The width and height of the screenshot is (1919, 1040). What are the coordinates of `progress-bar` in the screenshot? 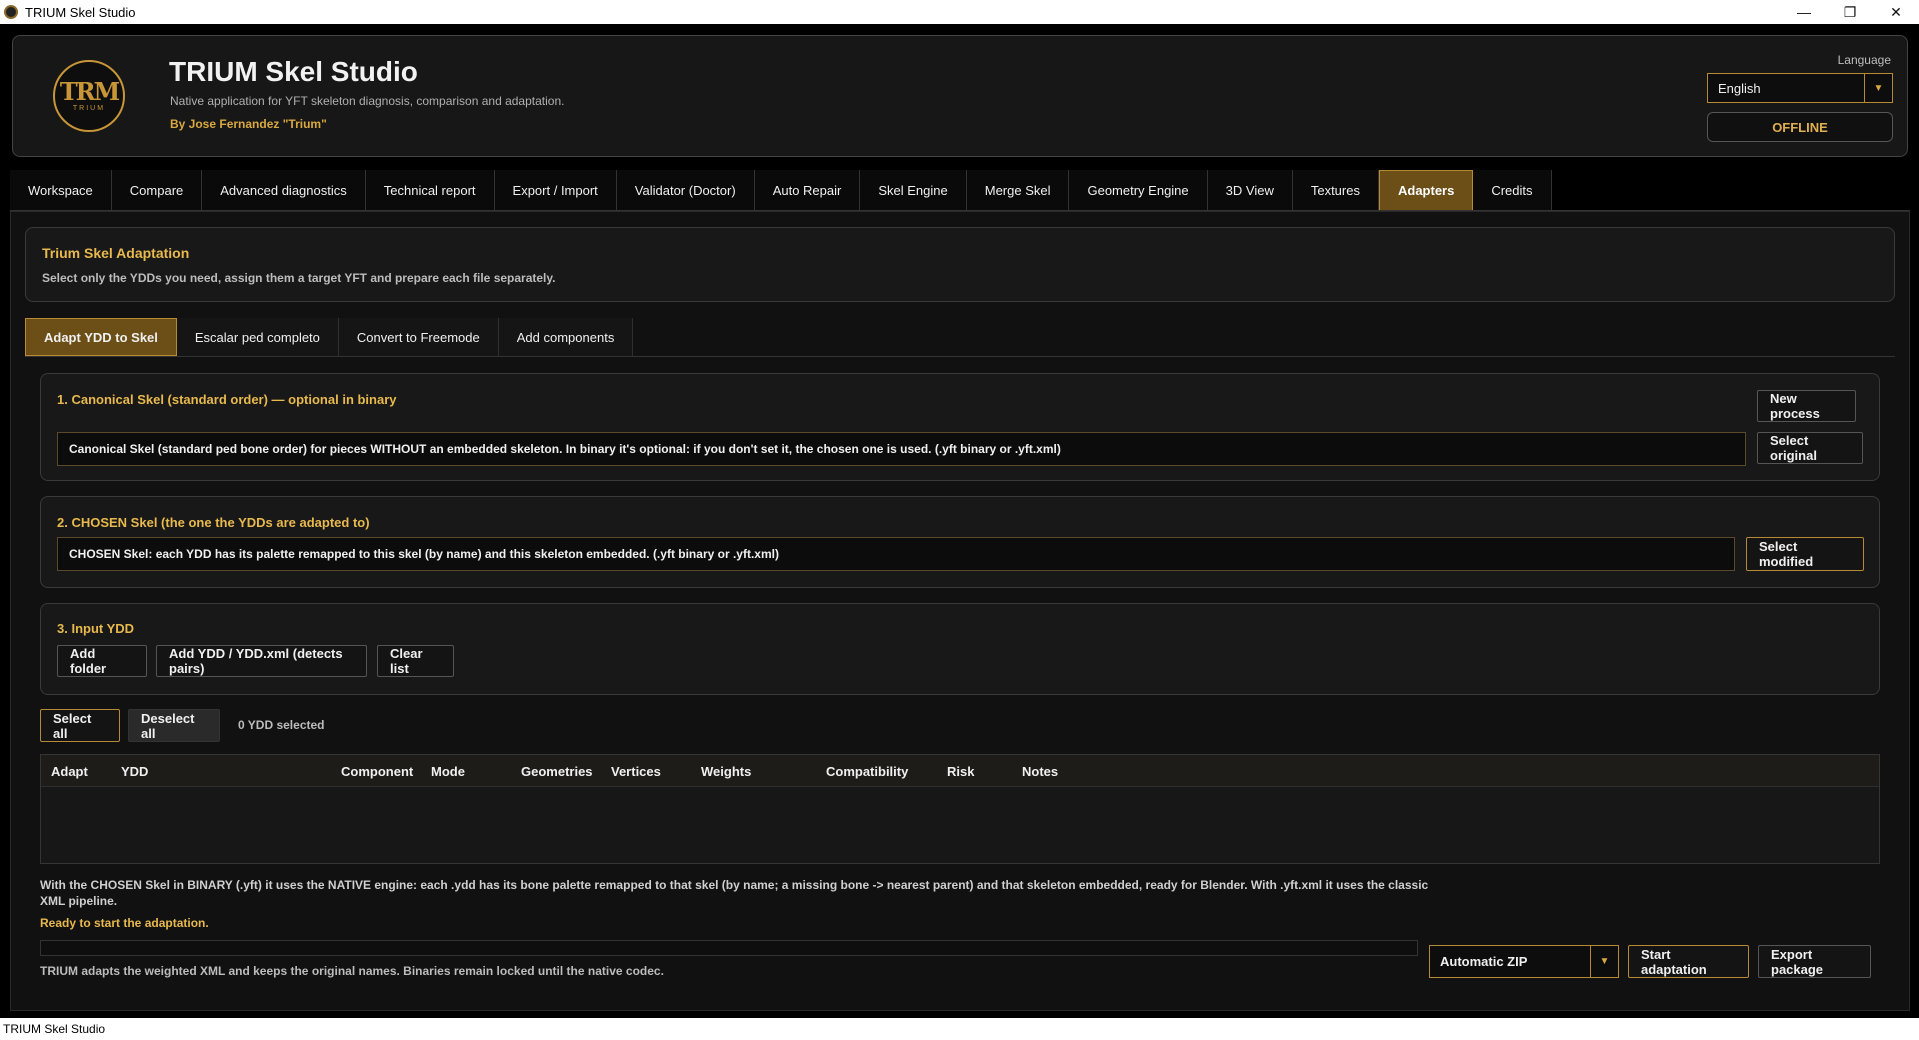 It's located at (729, 948).